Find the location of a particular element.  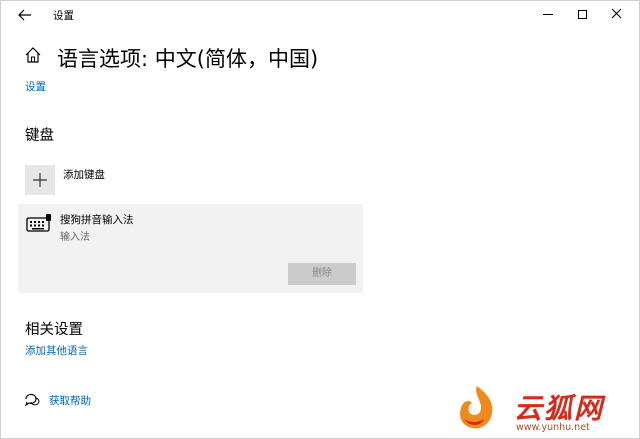

plus-icon is located at coordinates (40, 180).